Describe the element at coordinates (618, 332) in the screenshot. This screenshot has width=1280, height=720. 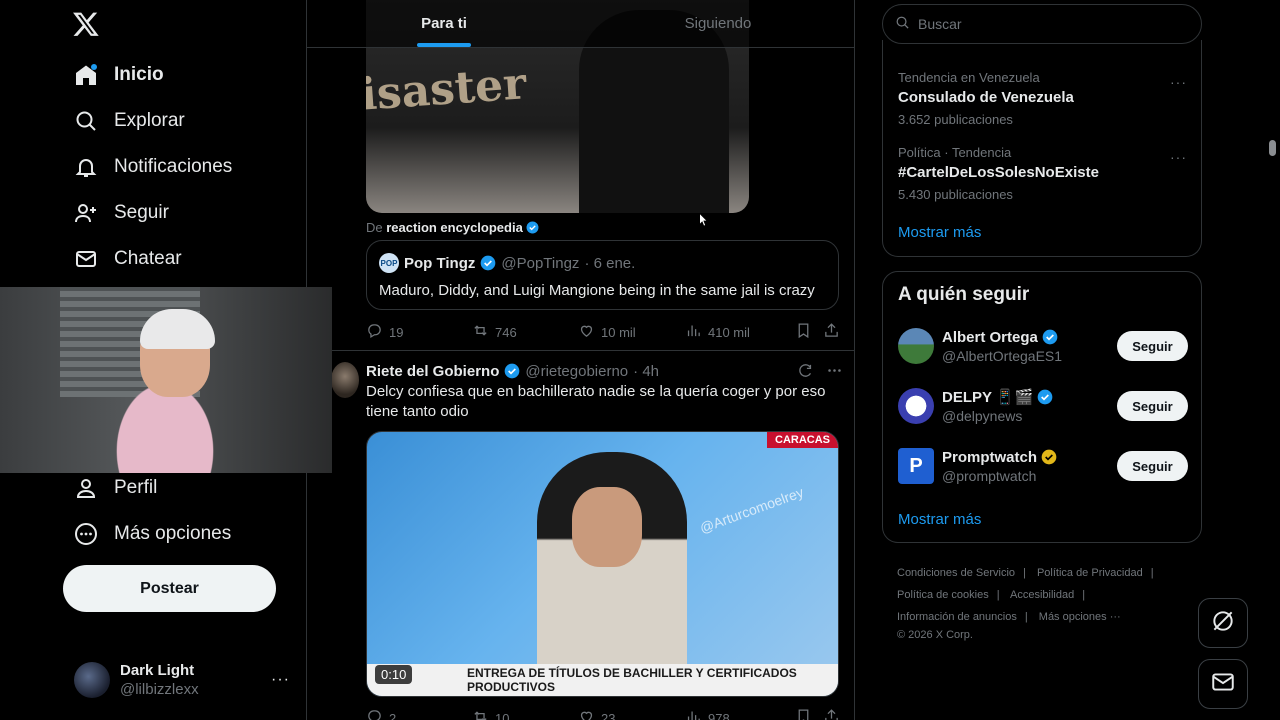
I see `like-count: 10 mil` at that location.